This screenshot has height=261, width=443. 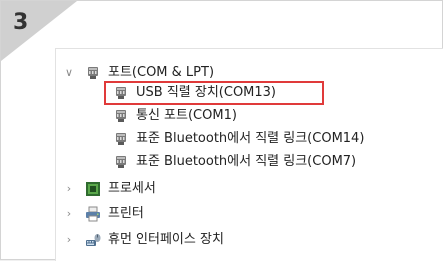 What do you see at coordinates (93, 214) in the screenshot?
I see `printer-icon` at bounding box center [93, 214].